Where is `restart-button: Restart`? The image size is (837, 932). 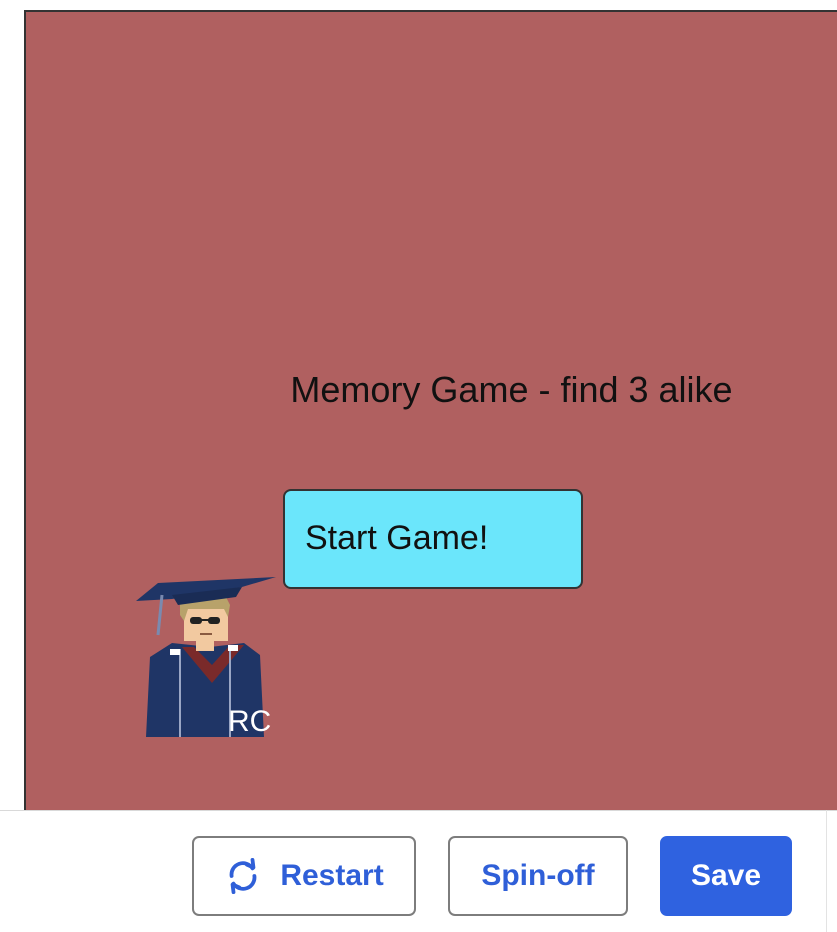 restart-button: Restart is located at coordinates (304, 876).